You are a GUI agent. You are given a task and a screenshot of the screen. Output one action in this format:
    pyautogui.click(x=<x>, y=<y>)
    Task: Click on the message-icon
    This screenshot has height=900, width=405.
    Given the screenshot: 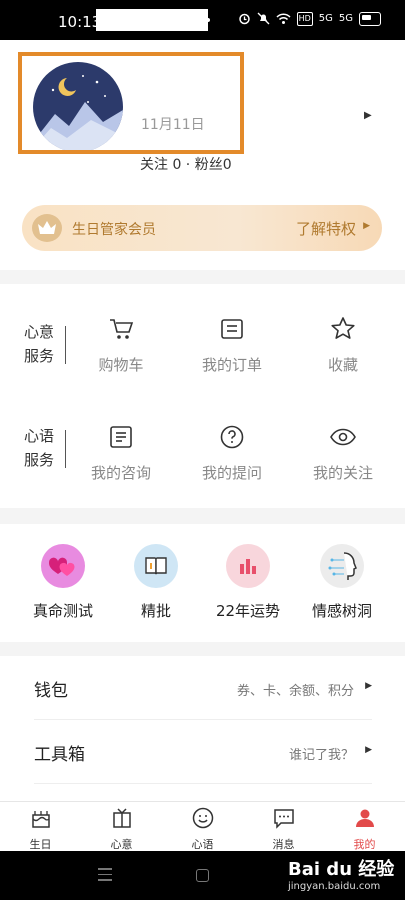 What is the action you would take?
    pyautogui.click(x=283, y=819)
    